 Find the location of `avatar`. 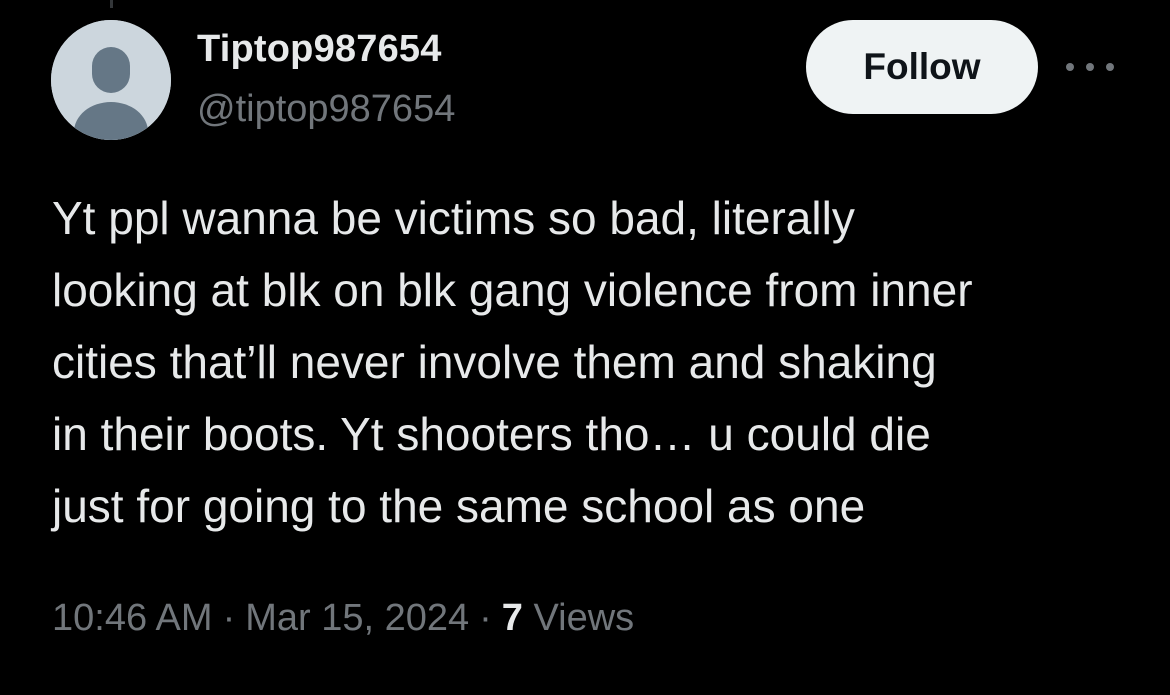

avatar is located at coordinates (111, 80).